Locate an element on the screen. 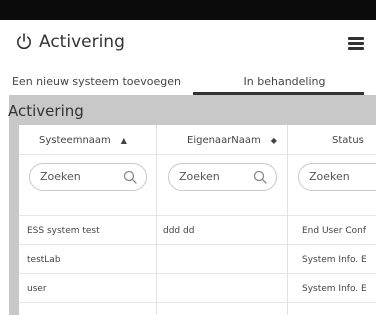  cell-systemname: ESS system test is located at coordinates (63, 230).